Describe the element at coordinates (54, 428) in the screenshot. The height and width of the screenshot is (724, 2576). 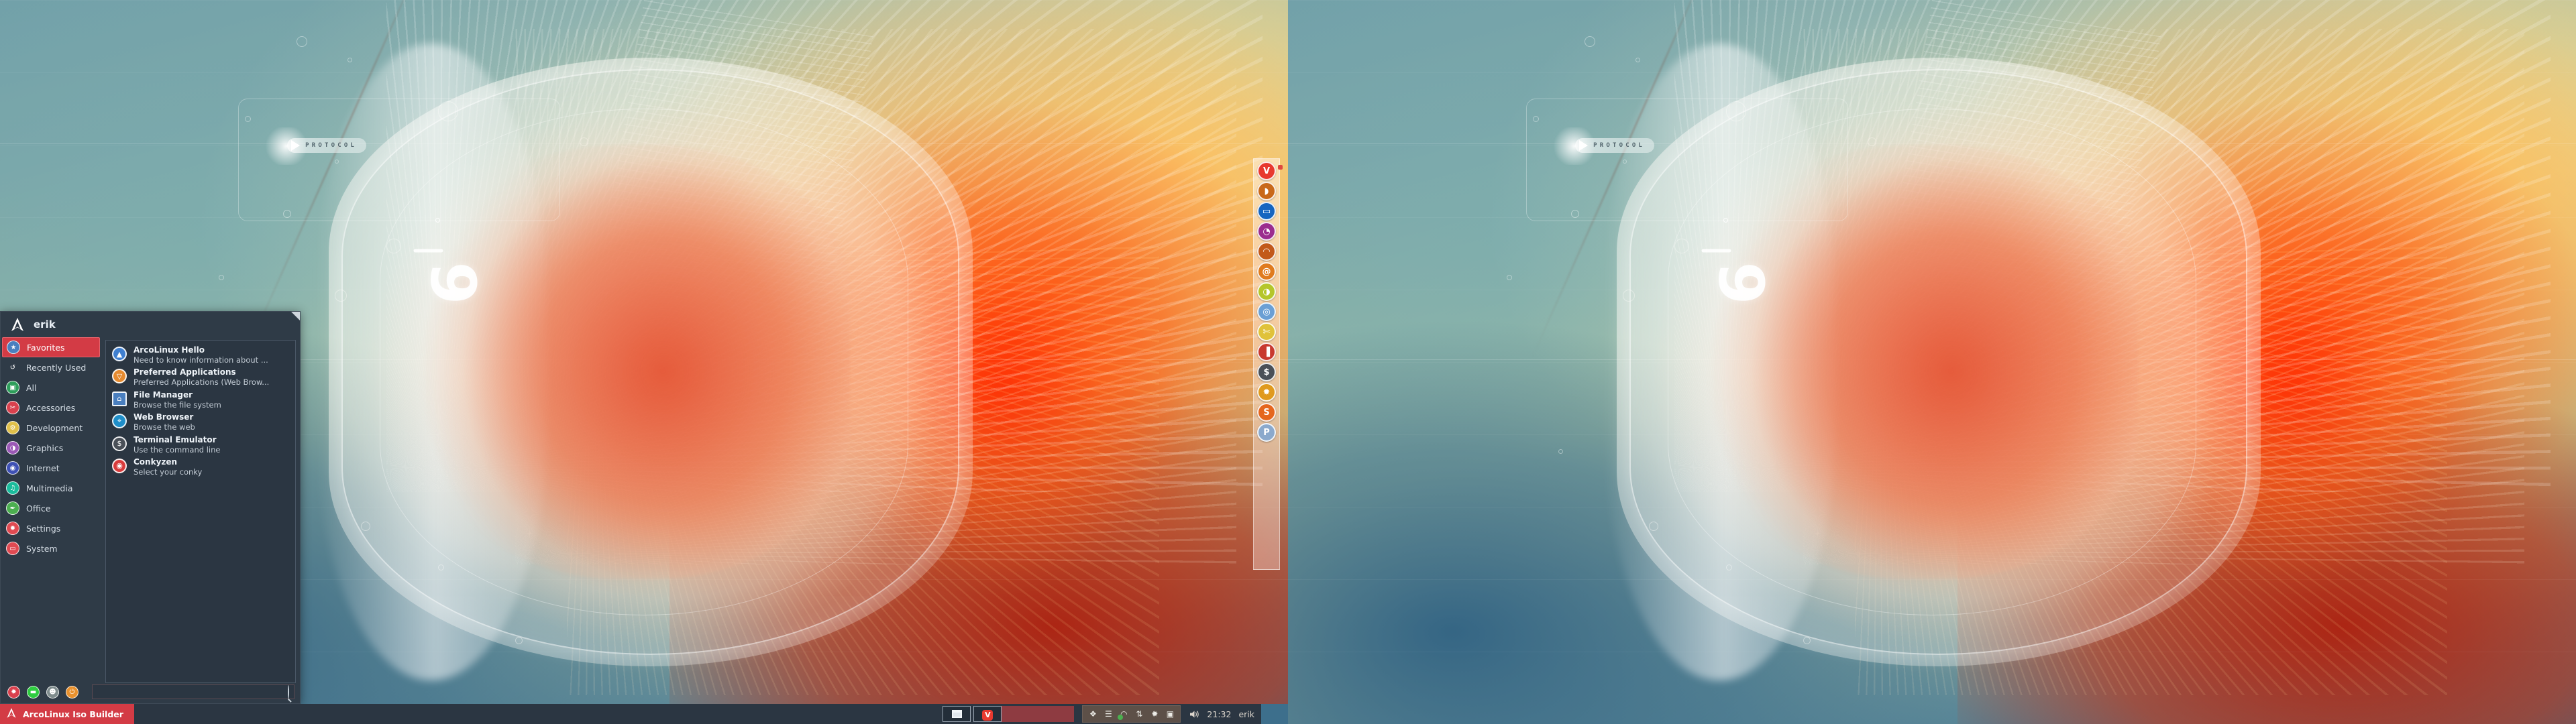
I see `category-label: Development` at that location.